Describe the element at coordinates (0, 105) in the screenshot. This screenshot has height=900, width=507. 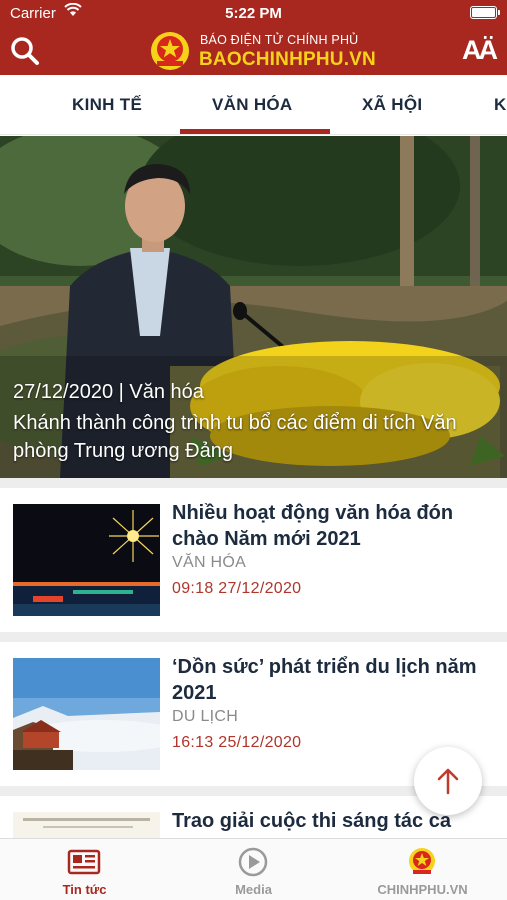
I see `tab-previous: I` at that location.